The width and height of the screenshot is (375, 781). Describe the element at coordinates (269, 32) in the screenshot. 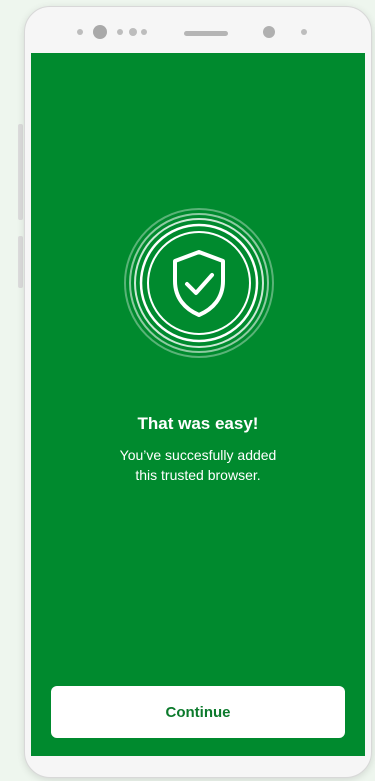

I see `proximity-sensor` at that location.